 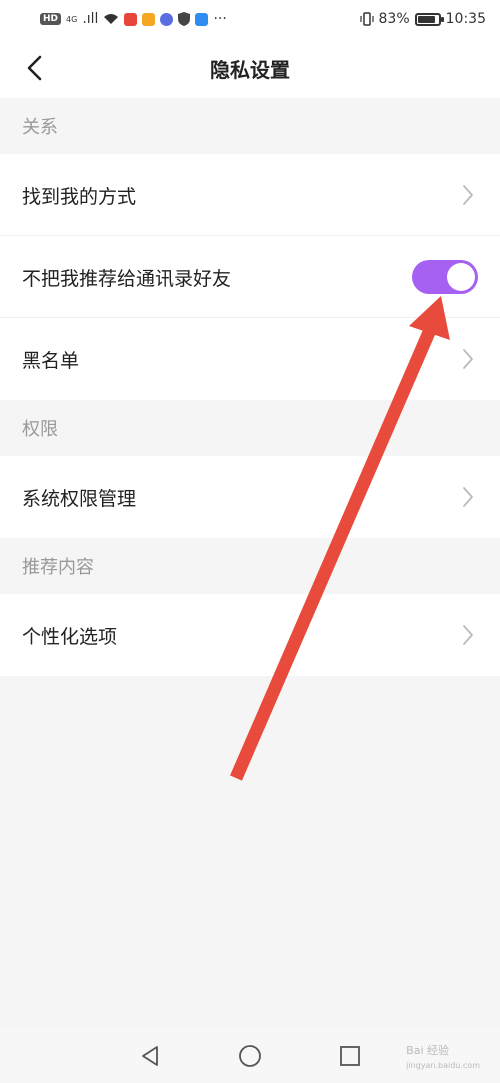 What do you see at coordinates (461, 277) in the screenshot?
I see `toggle-knob` at bounding box center [461, 277].